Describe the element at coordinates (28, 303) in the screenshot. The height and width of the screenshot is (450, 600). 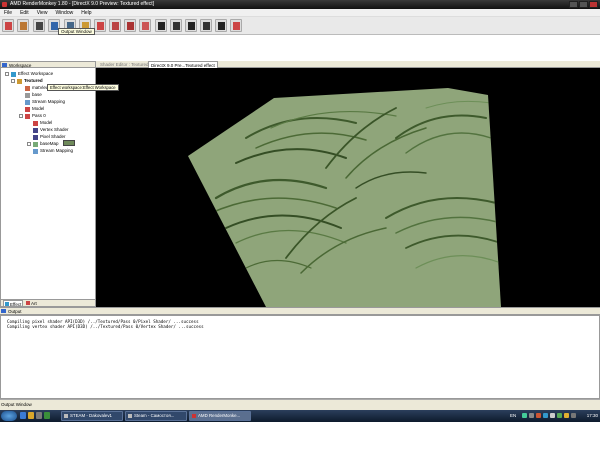
I see `art-tab-icon` at that location.